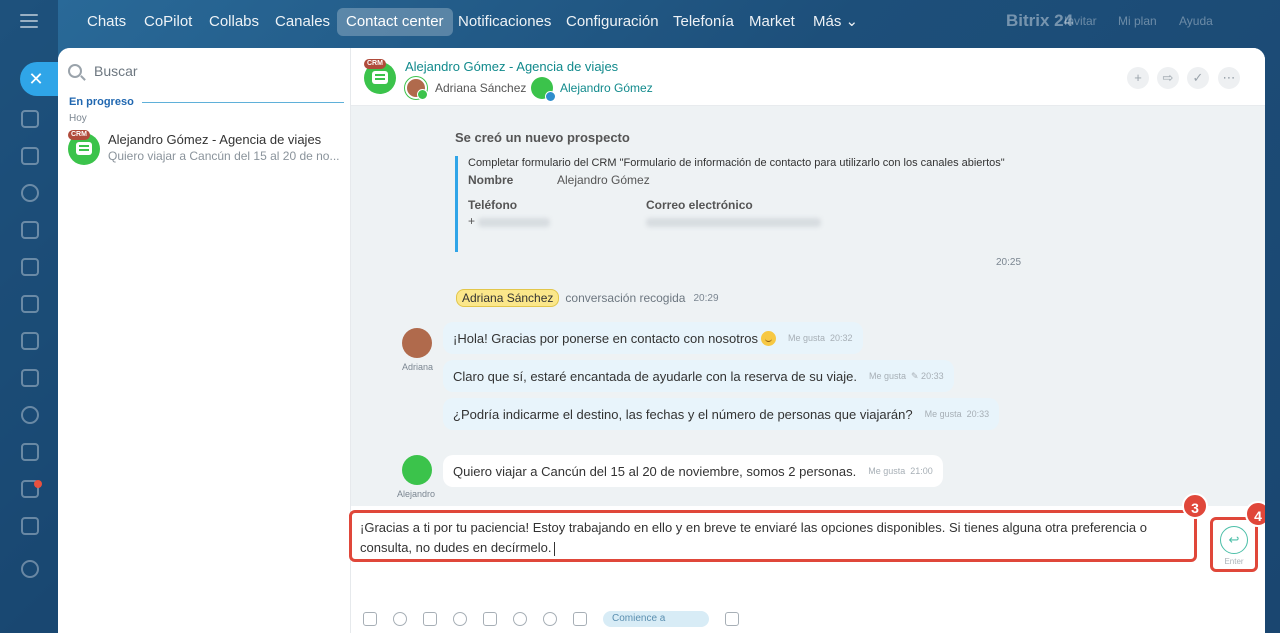 Image resolution: width=1280 pixels, height=633 pixels. What do you see at coordinates (1196, 21) in the screenshot?
I see `nav-ayuda: Ayuda` at bounding box center [1196, 21].